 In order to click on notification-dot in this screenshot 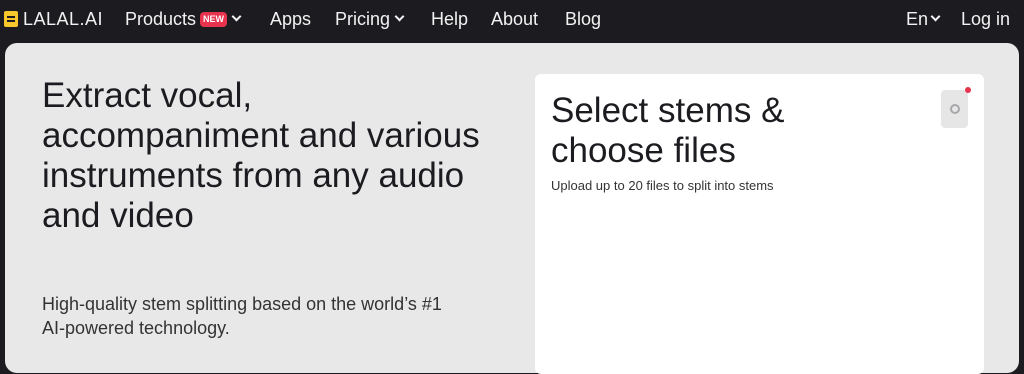, I will do `click(968, 90)`.